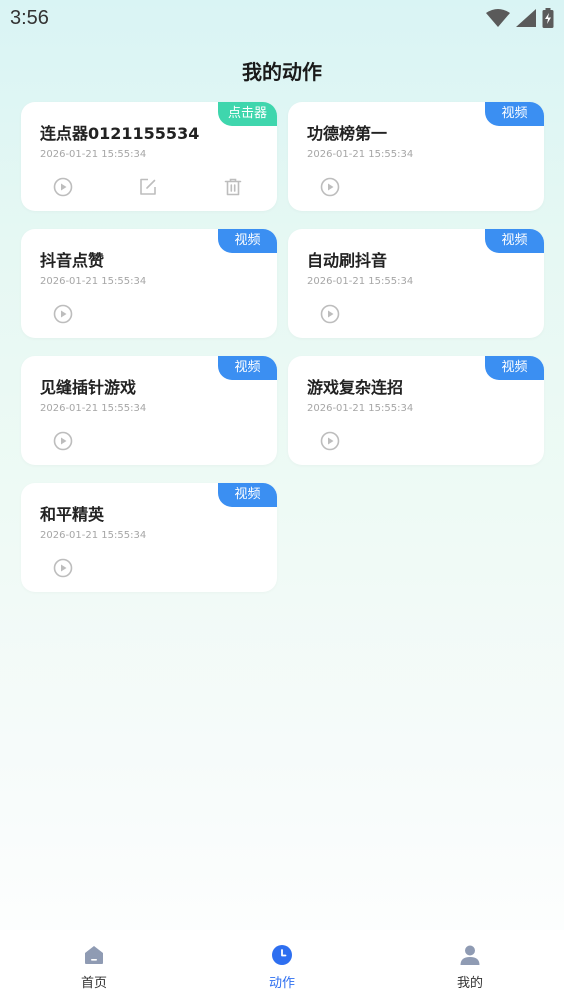 The height and width of the screenshot is (1002, 564). Describe the element at coordinates (548, 20) in the screenshot. I see `battery-charging-icon` at that location.